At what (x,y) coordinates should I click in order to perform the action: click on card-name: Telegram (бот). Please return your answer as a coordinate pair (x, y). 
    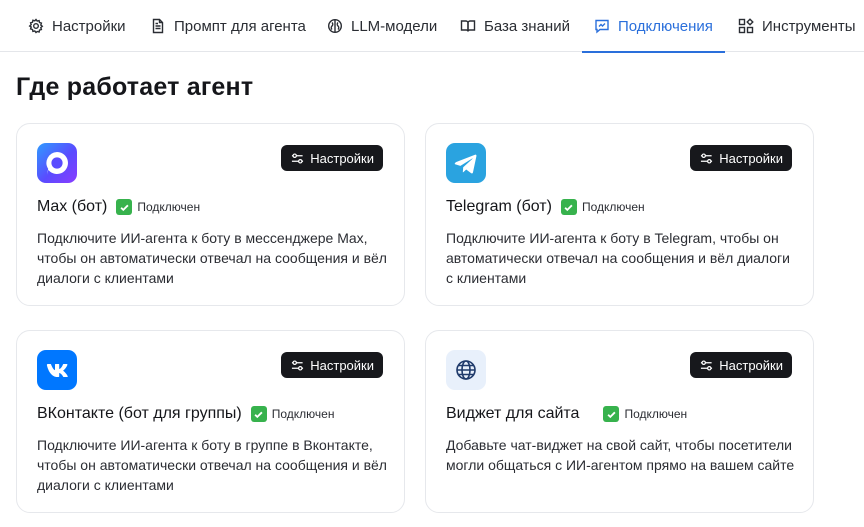
    Looking at the image, I should click on (499, 206).